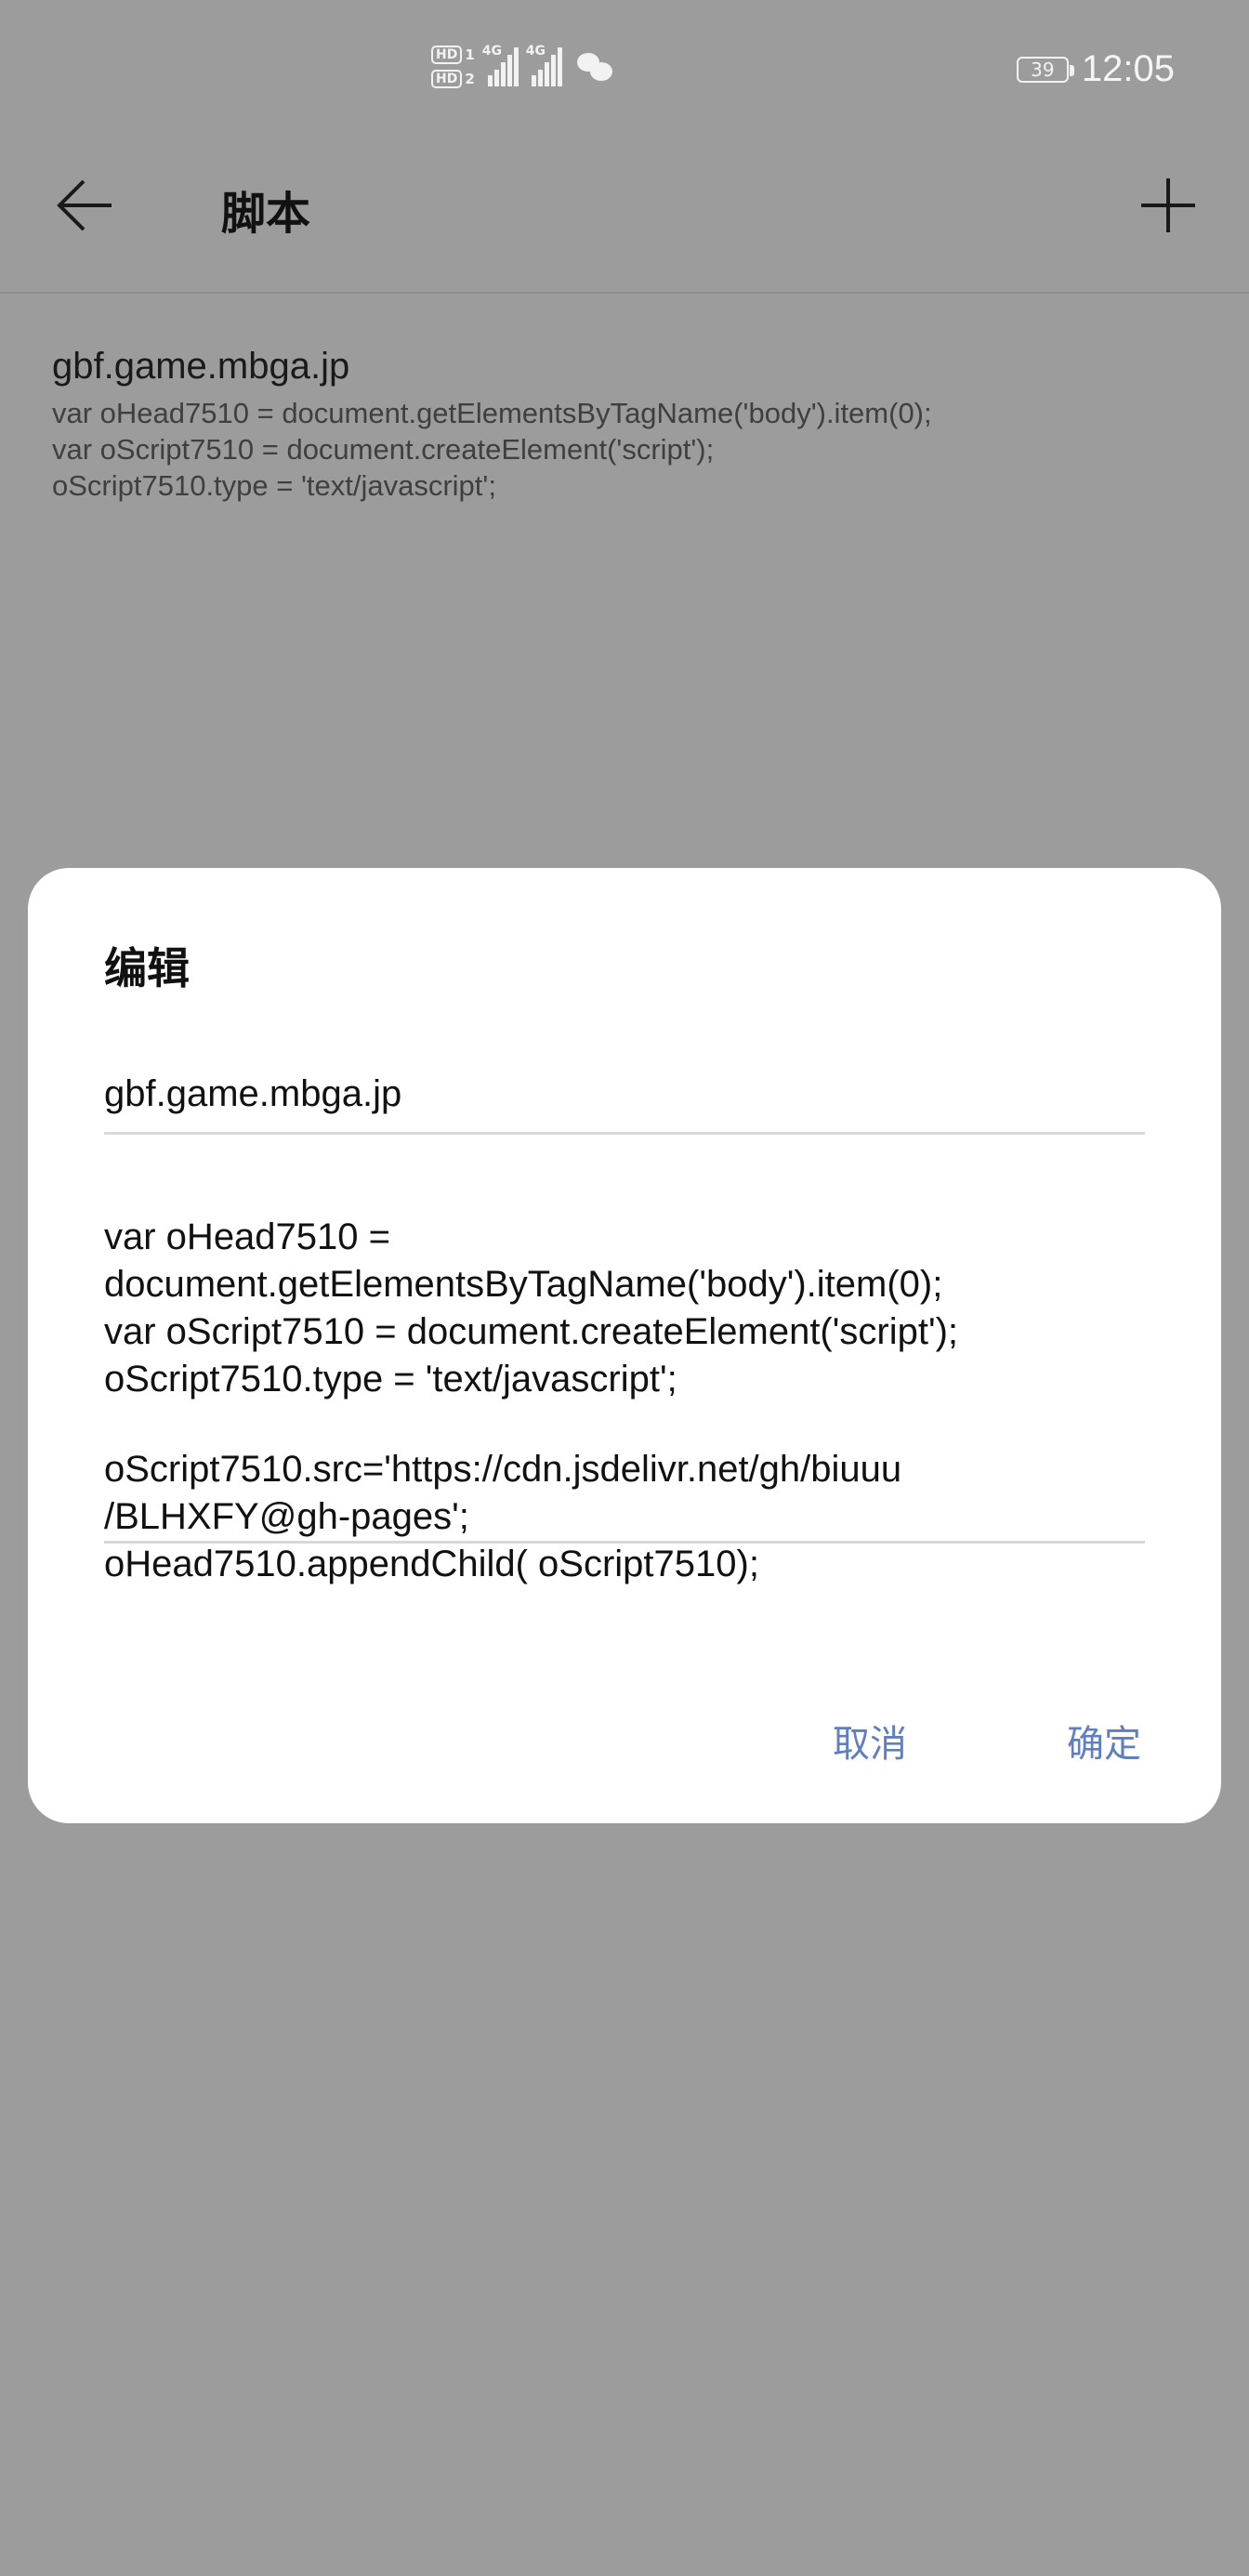 The width and height of the screenshot is (1249, 2576). Describe the element at coordinates (431, 1564) in the screenshot. I see `code-line: oHead7510.appendChild( oScript7510);` at that location.